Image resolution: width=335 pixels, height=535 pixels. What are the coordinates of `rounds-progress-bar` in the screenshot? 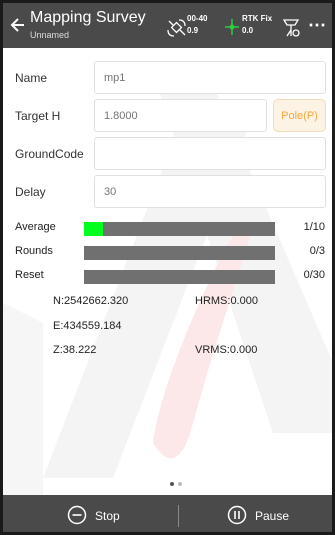 It's located at (179, 253).